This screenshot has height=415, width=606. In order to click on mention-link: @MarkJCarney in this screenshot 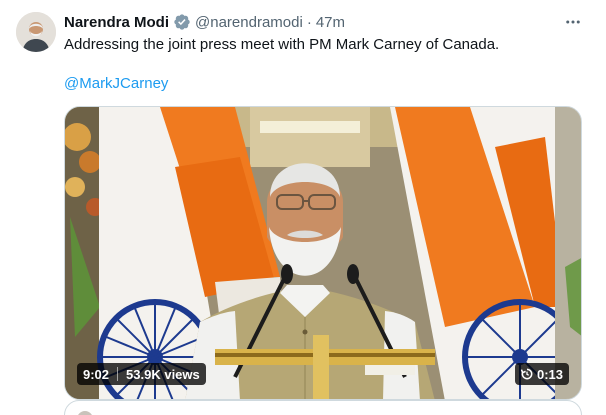, I will do `click(116, 84)`.